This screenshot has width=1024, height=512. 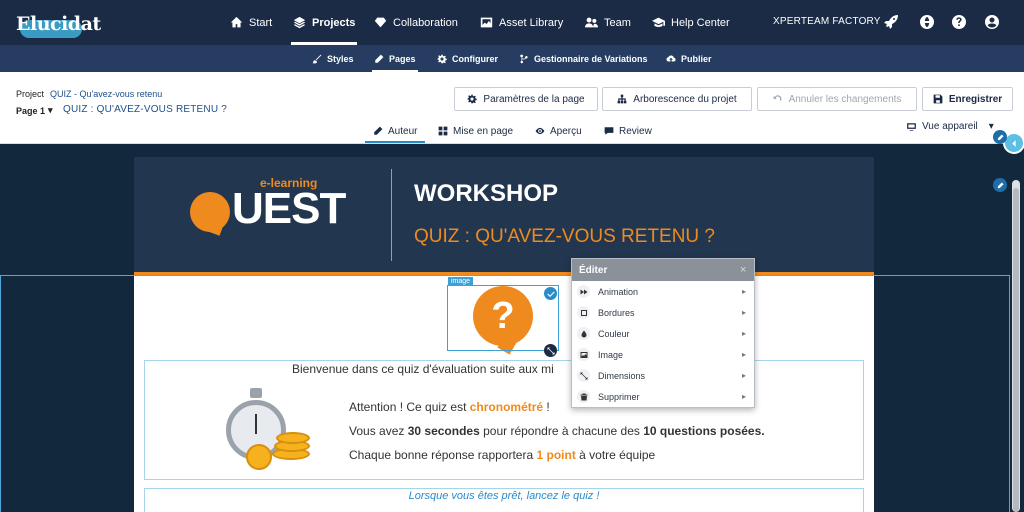 I want to click on image-resize-handle, so click(x=550, y=350).